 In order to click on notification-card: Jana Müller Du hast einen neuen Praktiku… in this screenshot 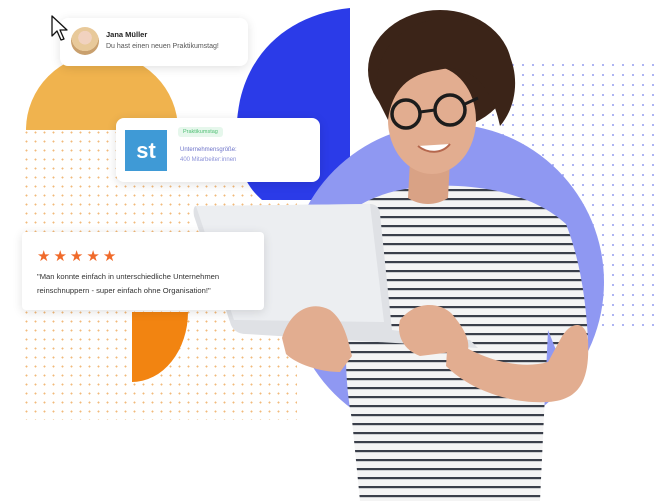, I will do `click(154, 42)`.